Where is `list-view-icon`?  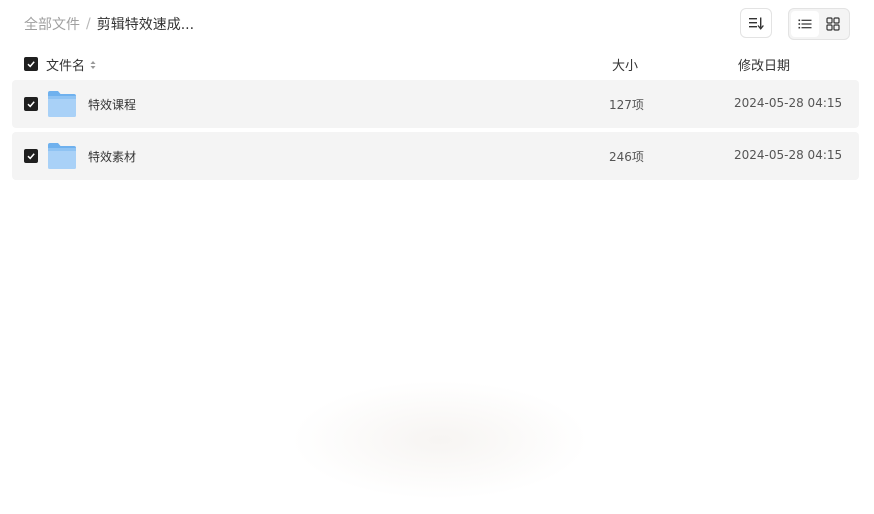
list-view-icon is located at coordinates (805, 24).